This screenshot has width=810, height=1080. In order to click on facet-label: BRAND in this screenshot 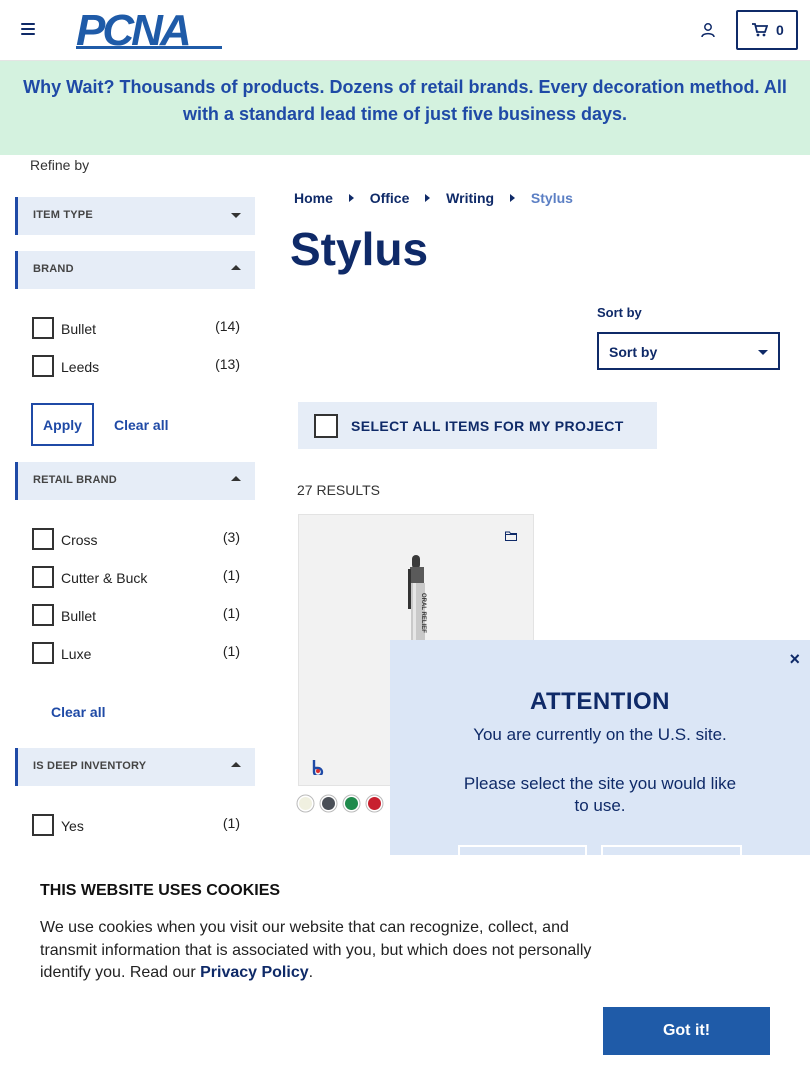, I will do `click(53, 269)`.